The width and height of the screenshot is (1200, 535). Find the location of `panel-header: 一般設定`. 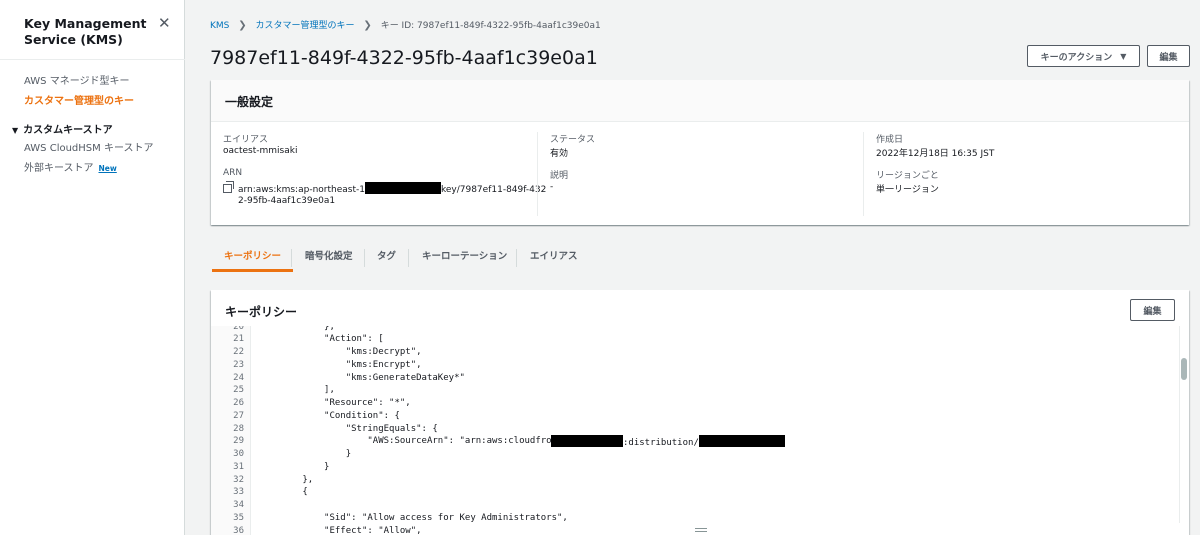

panel-header: 一般設定 is located at coordinates (700, 101).